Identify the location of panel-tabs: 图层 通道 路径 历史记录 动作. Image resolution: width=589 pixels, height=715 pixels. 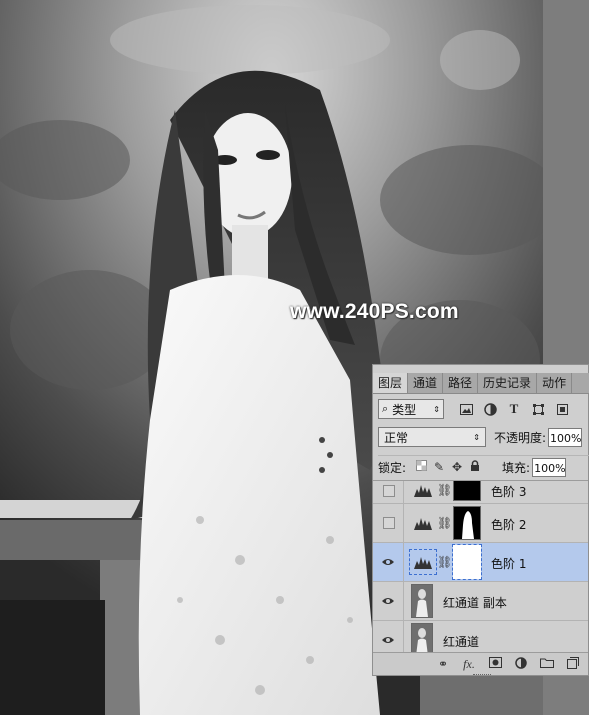
(481, 383).